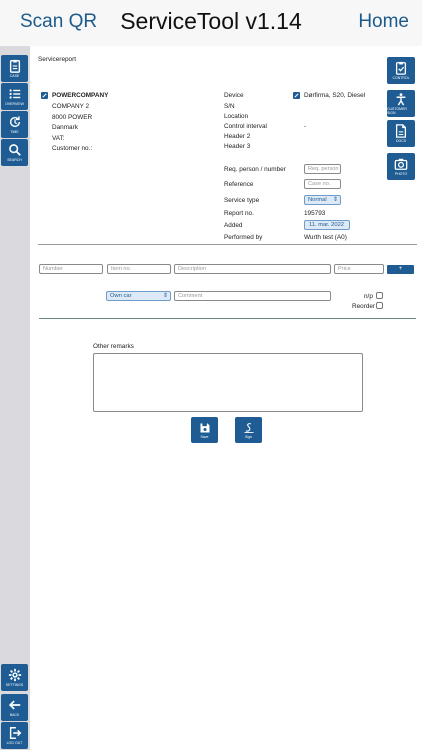 The width and height of the screenshot is (422, 750). What do you see at coordinates (80, 95) in the screenshot?
I see `customer-name: POWERCOMPANY` at bounding box center [80, 95].